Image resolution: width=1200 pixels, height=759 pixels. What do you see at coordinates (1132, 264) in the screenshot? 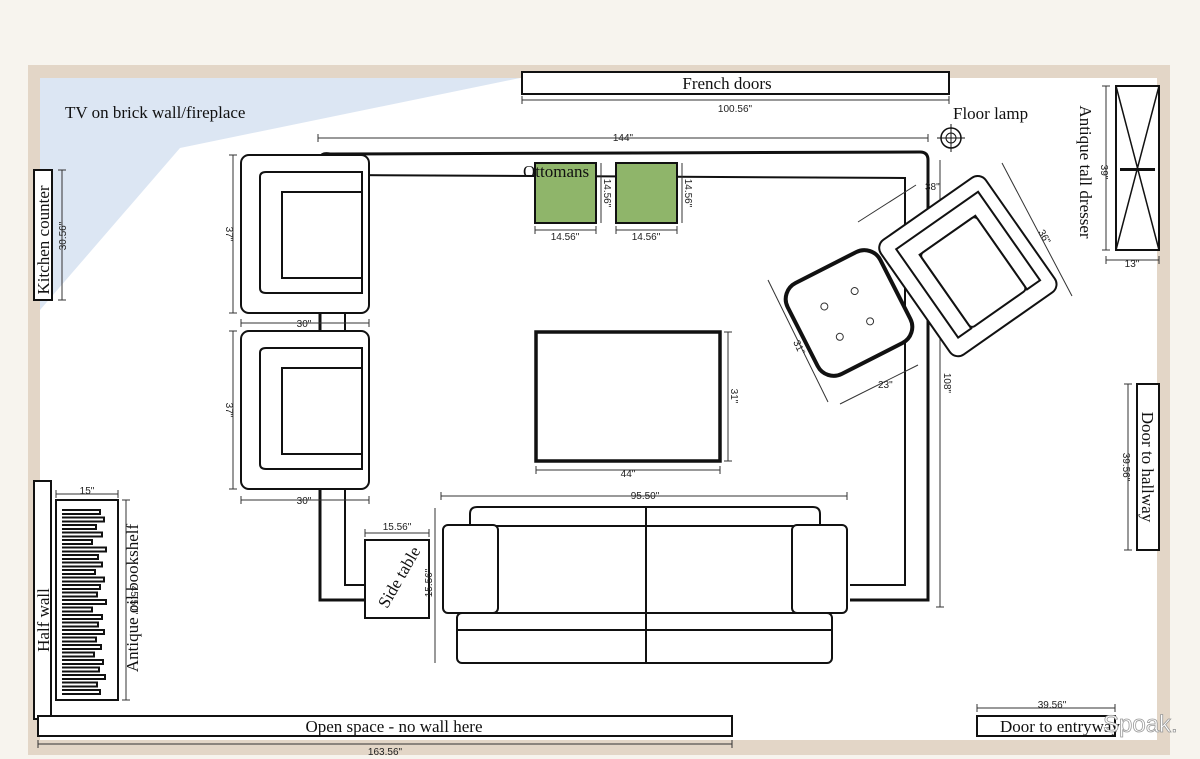
I see `dresser-width-text: 13"` at bounding box center [1132, 264].